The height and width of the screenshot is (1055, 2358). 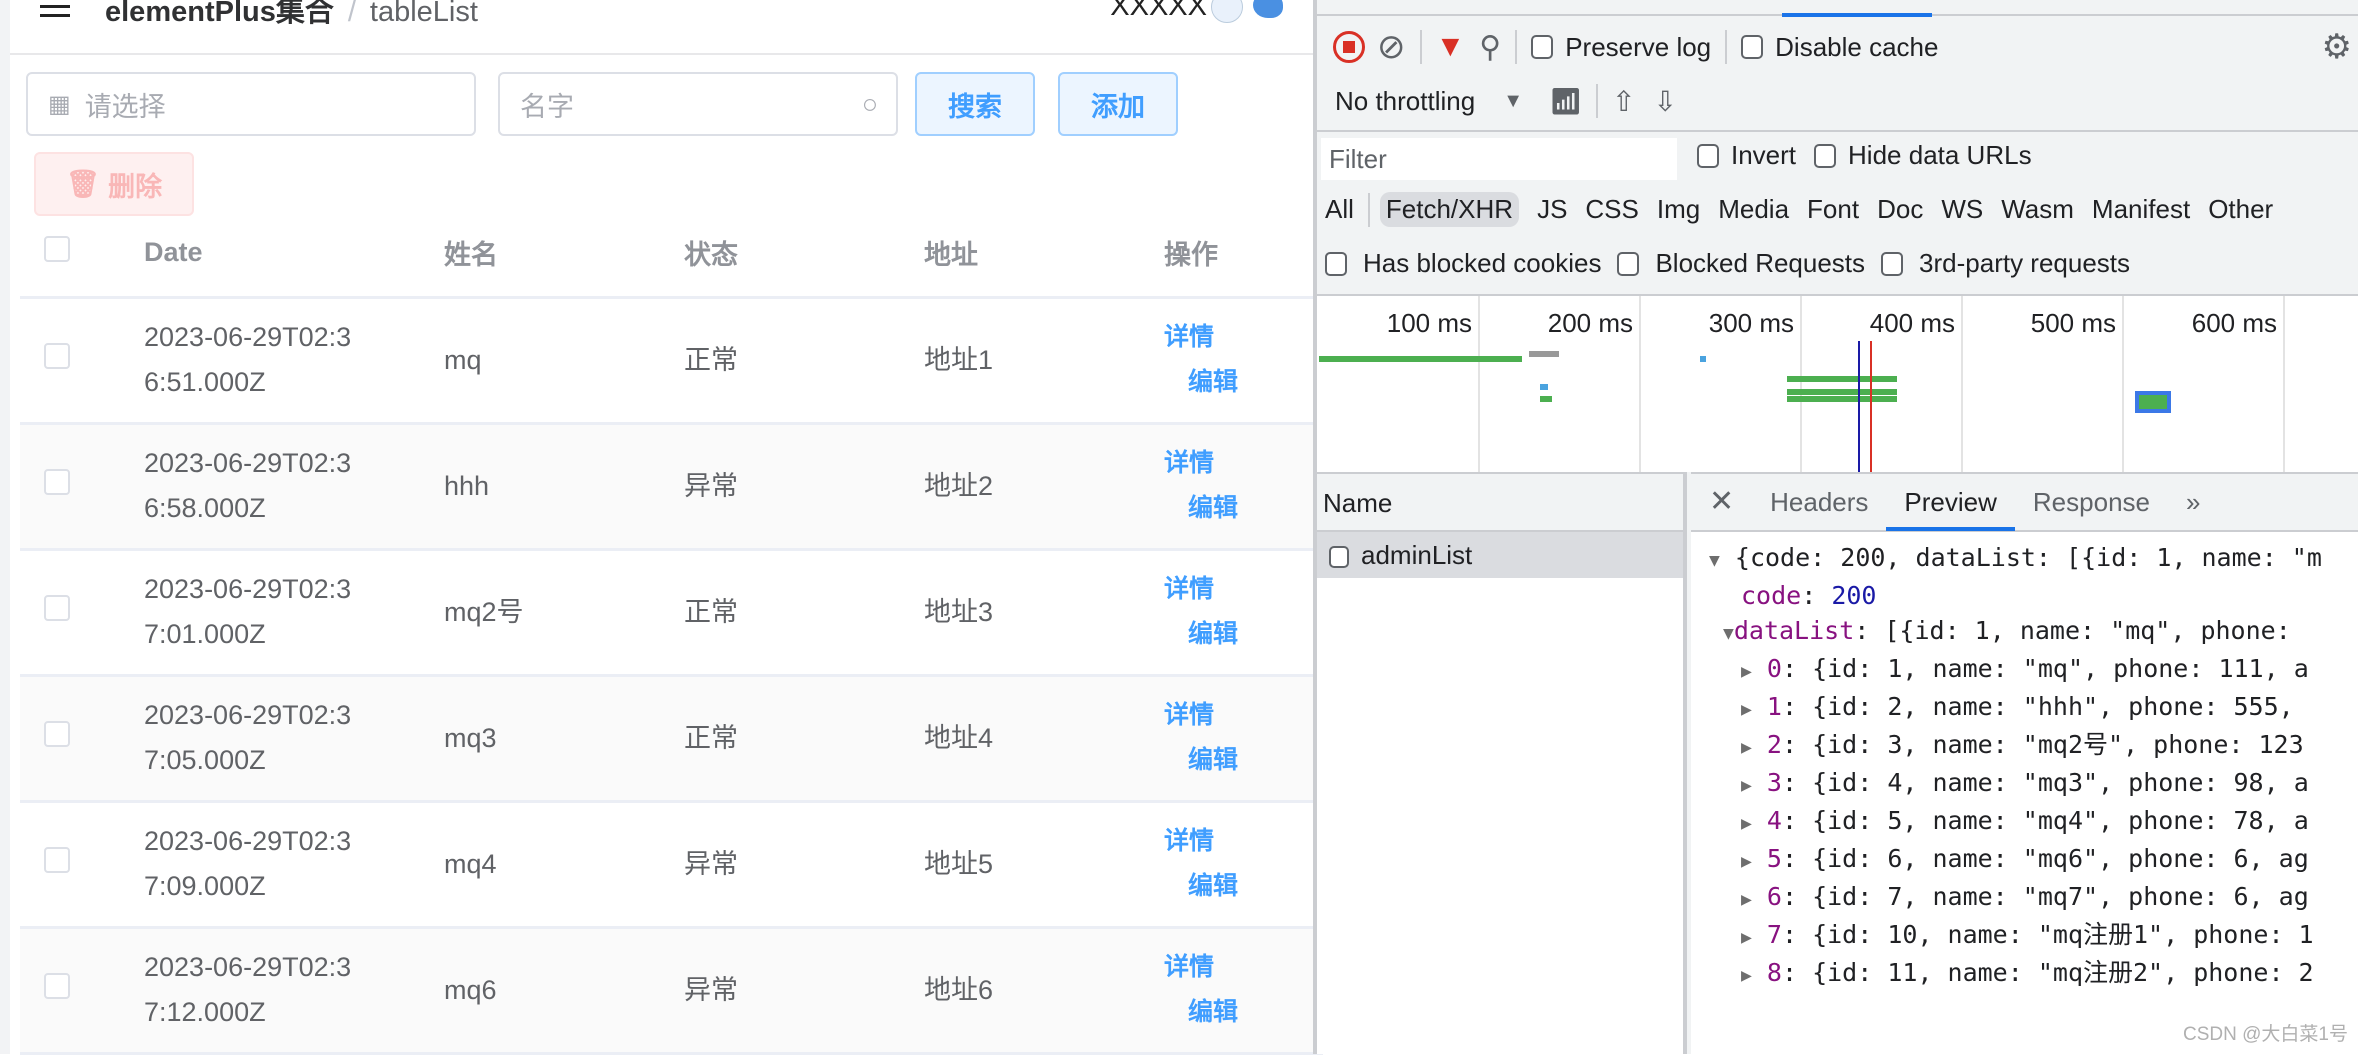 I want to click on palette-icon, so click(x=1268, y=9).